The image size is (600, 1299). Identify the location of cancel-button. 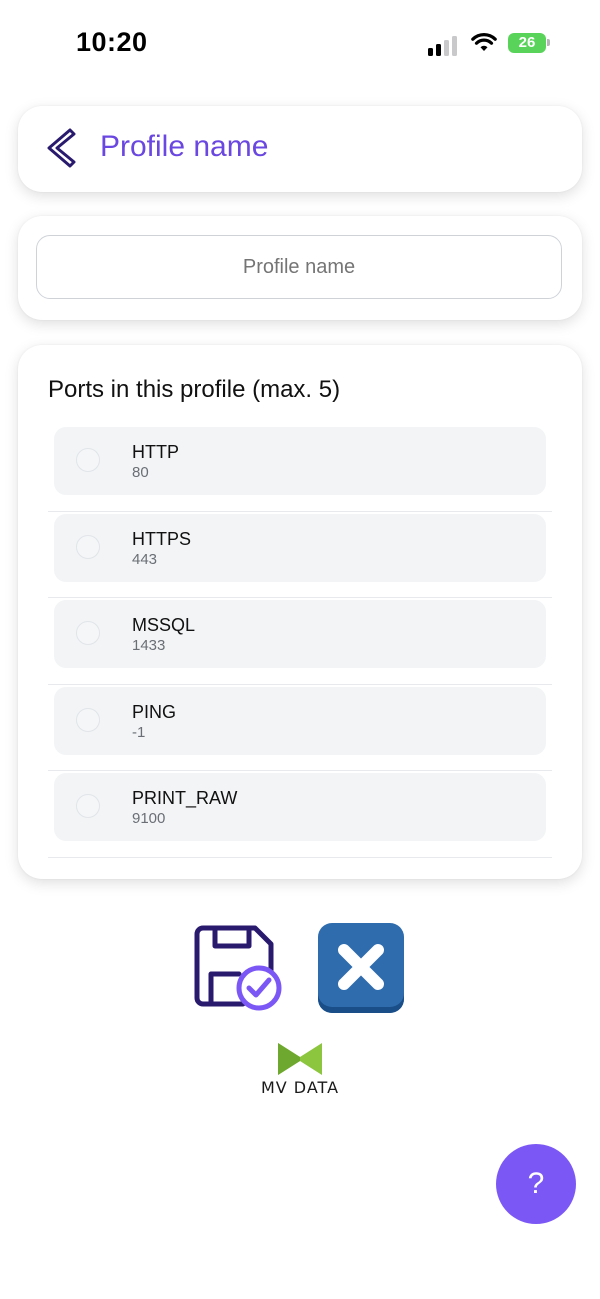
(361, 968).